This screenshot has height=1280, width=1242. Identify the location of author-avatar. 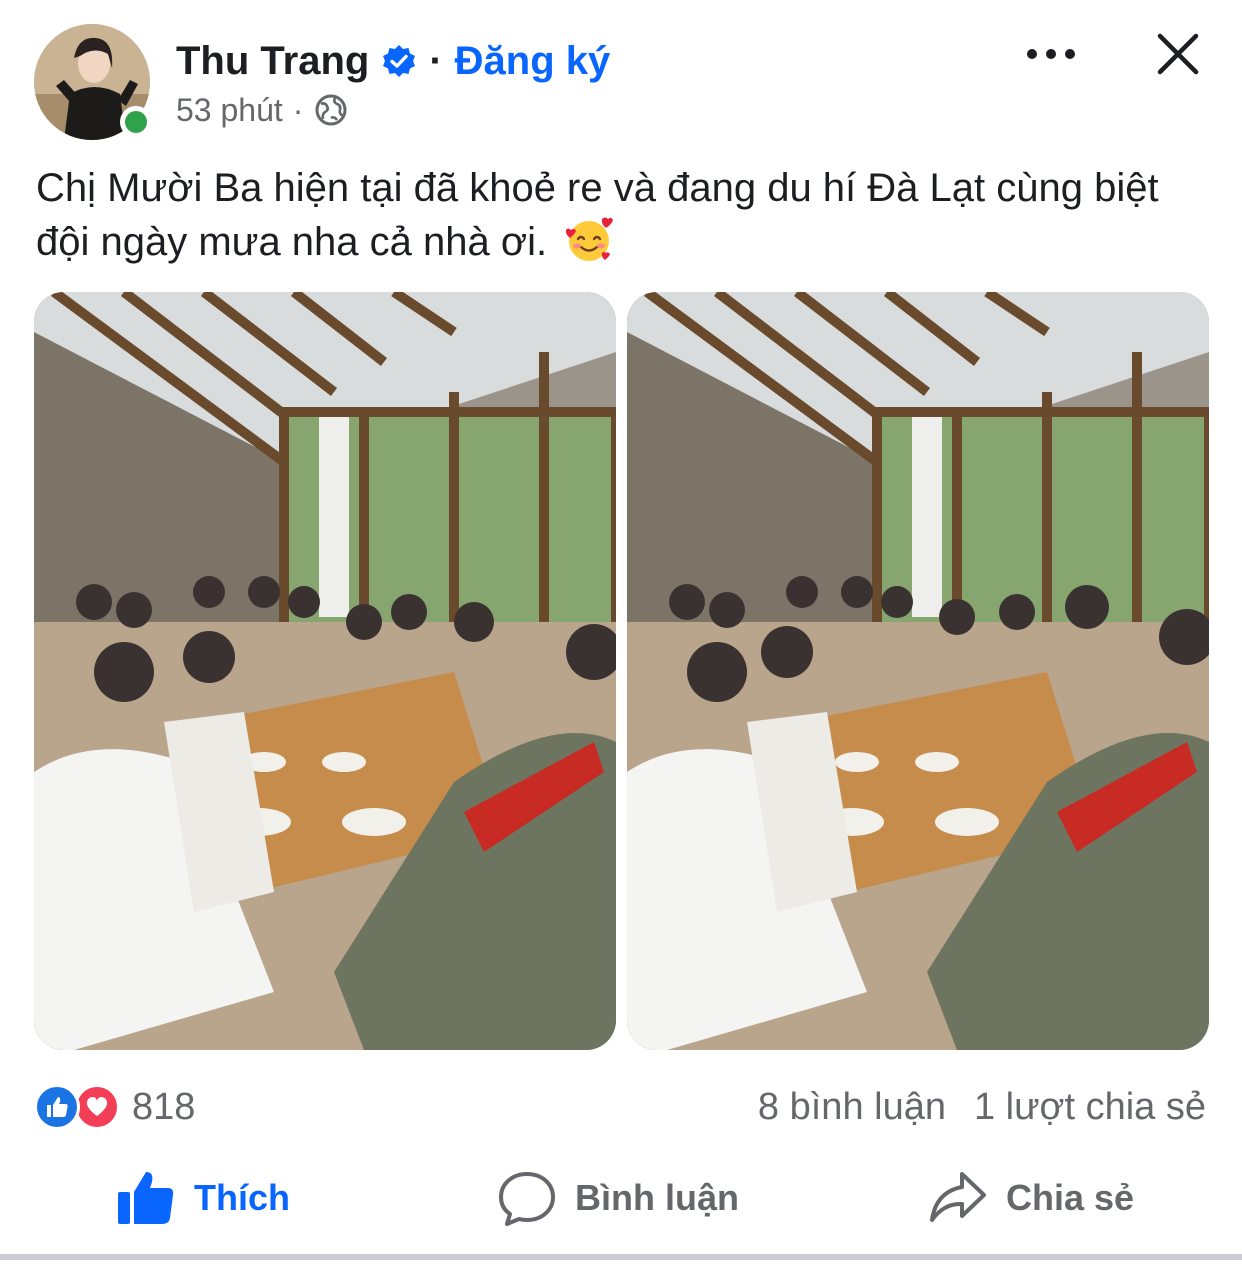
(93, 82).